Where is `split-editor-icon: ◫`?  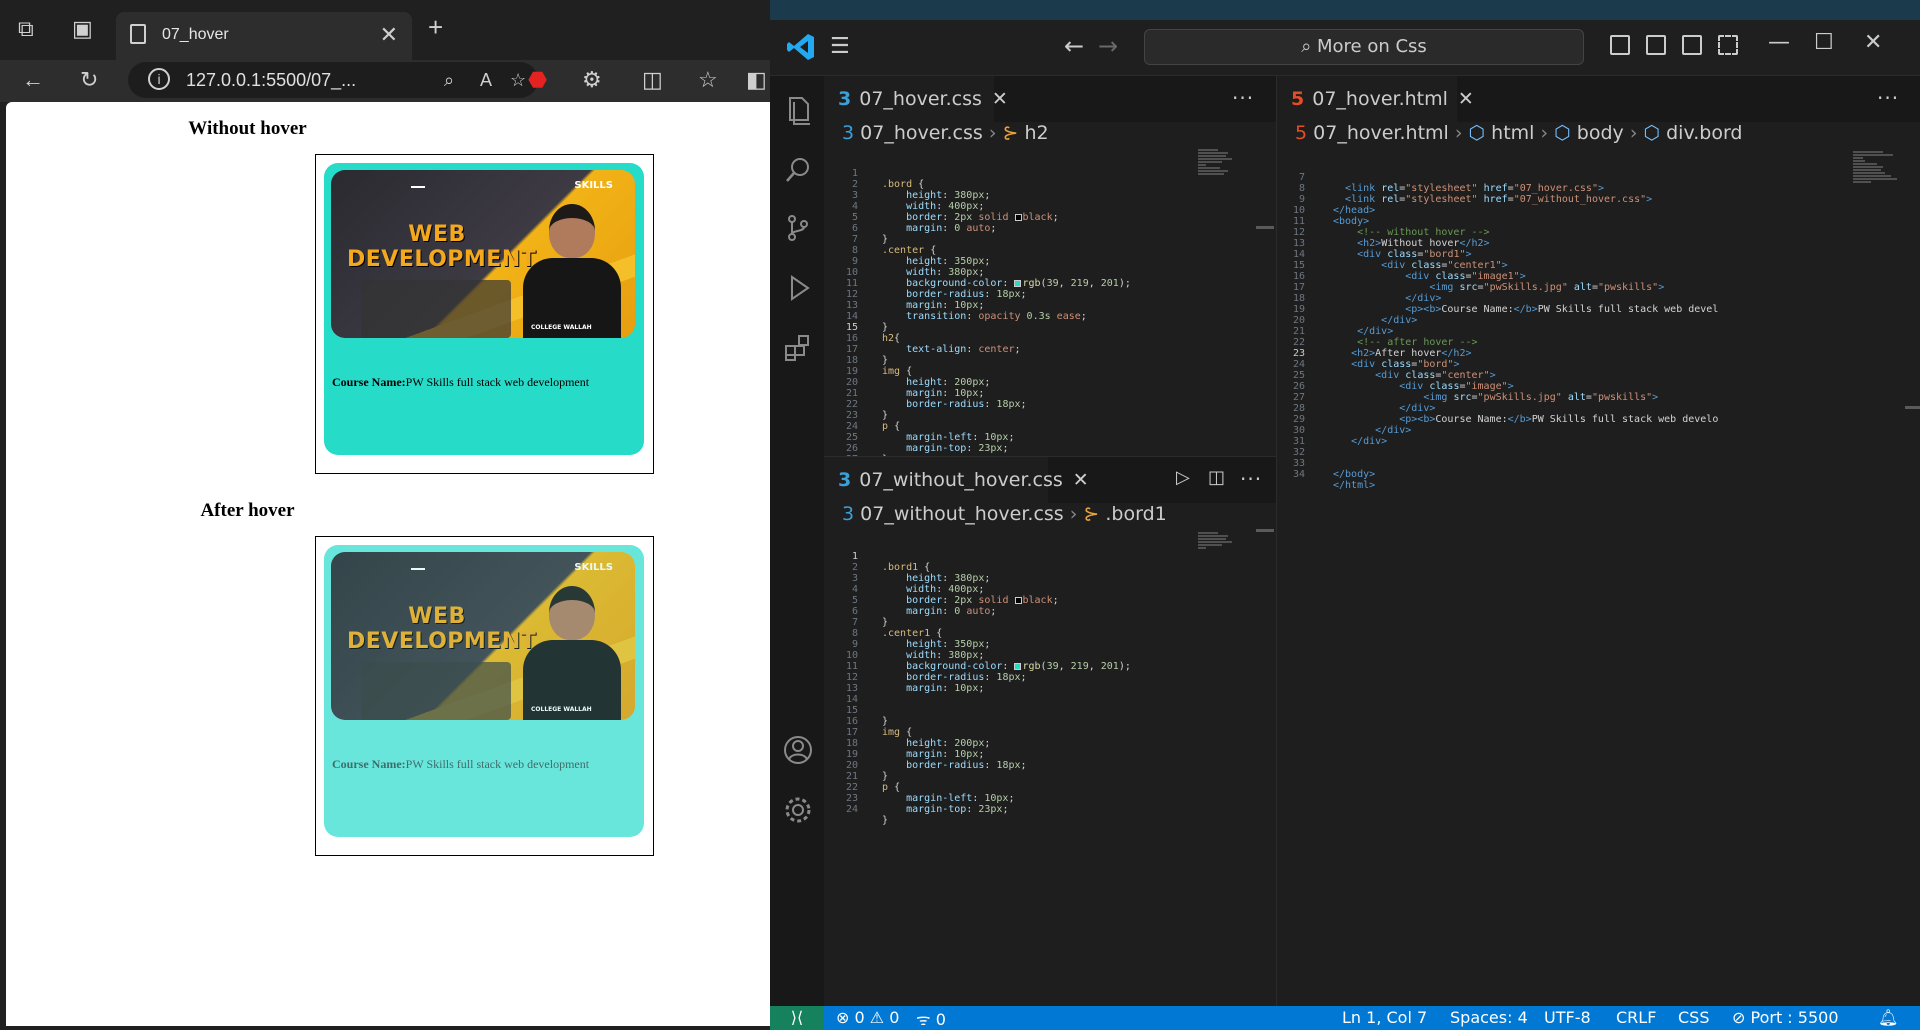
split-editor-icon: ◫ is located at coordinates (1217, 477).